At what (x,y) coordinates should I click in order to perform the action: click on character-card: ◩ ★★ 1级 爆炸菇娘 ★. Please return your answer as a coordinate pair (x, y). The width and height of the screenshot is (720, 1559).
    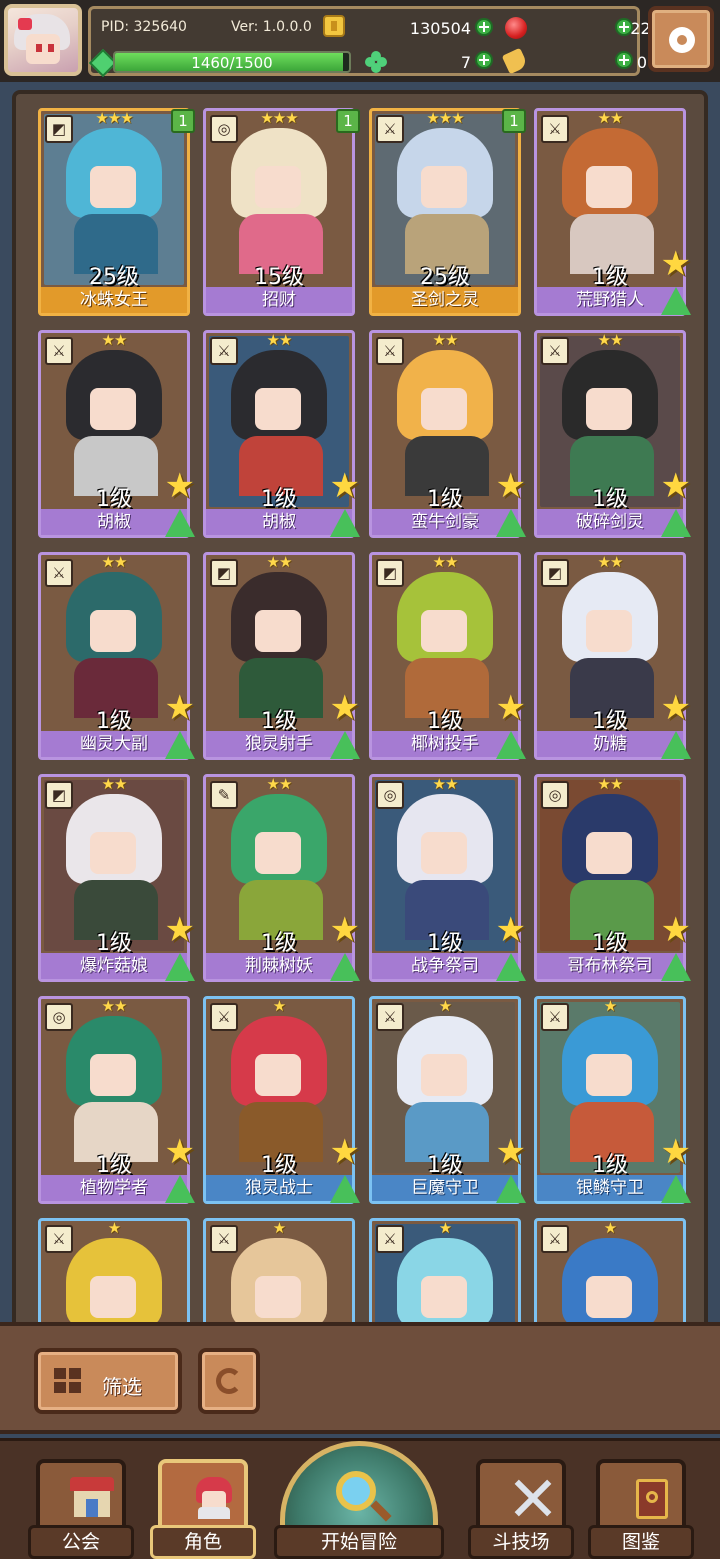
    Looking at the image, I should click on (116, 878).